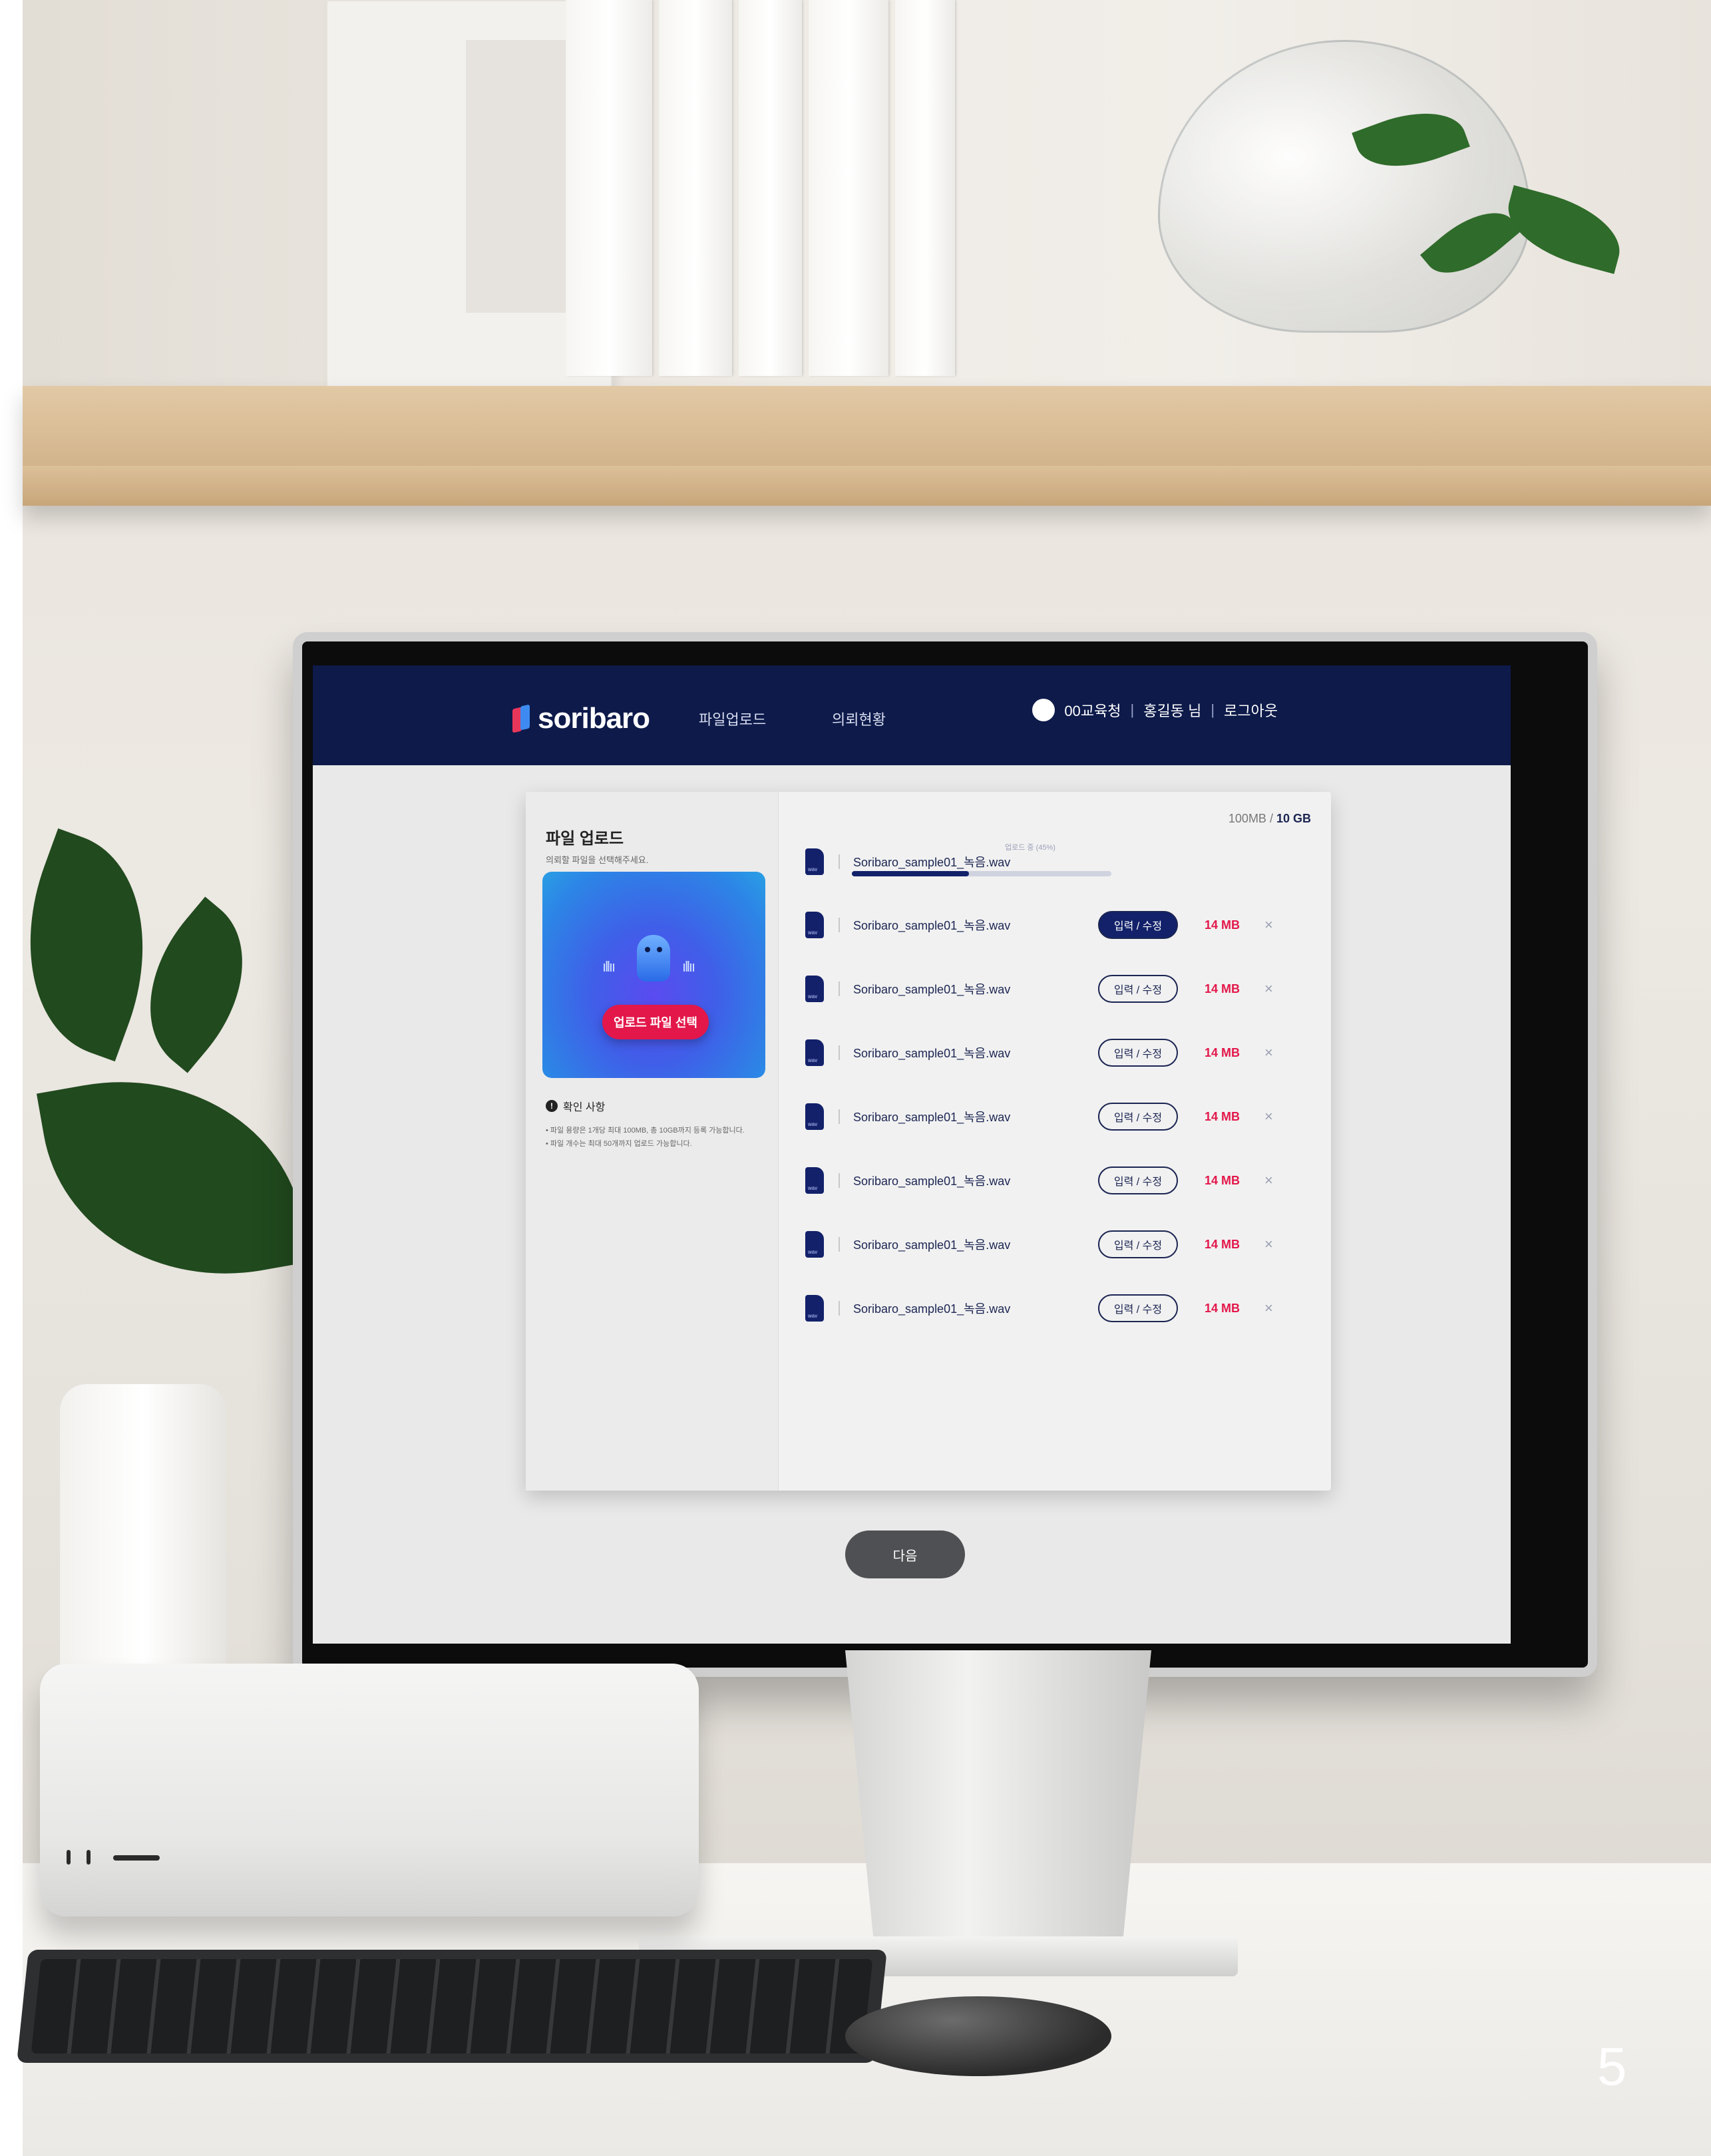 The width and height of the screenshot is (1711, 2156). What do you see at coordinates (978, 2036) in the screenshot?
I see `mouse` at bounding box center [978, 2036].